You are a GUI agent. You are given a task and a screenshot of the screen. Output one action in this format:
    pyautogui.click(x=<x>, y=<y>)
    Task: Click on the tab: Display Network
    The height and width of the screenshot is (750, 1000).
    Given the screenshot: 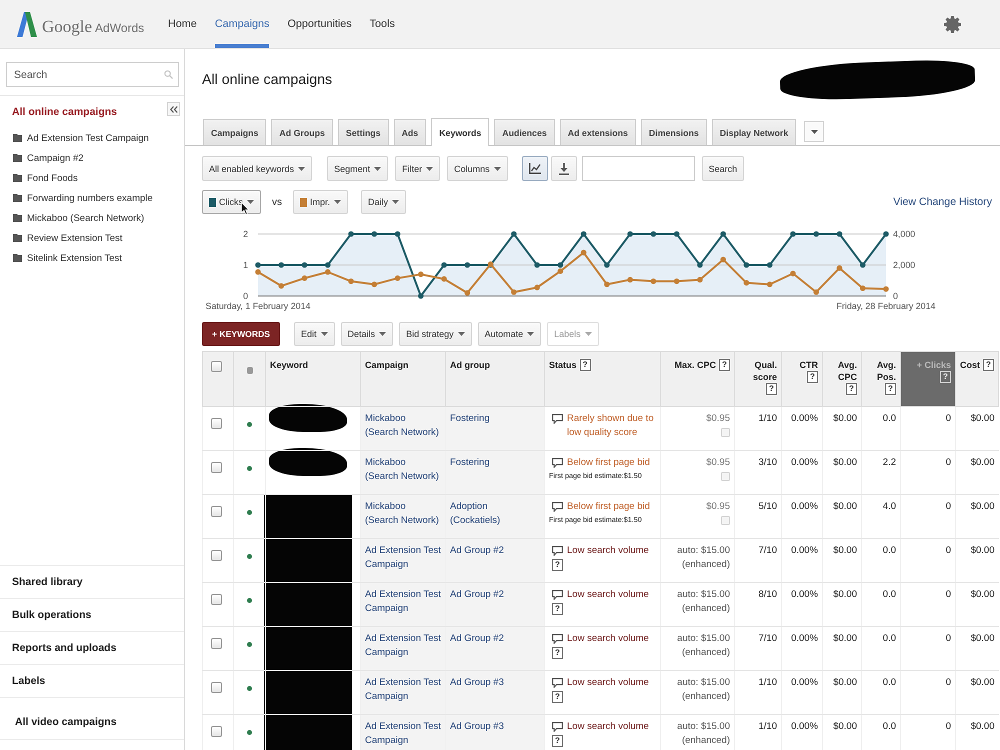 What is the action you would take?
    pyautogui.click(x=754, y=132)
    